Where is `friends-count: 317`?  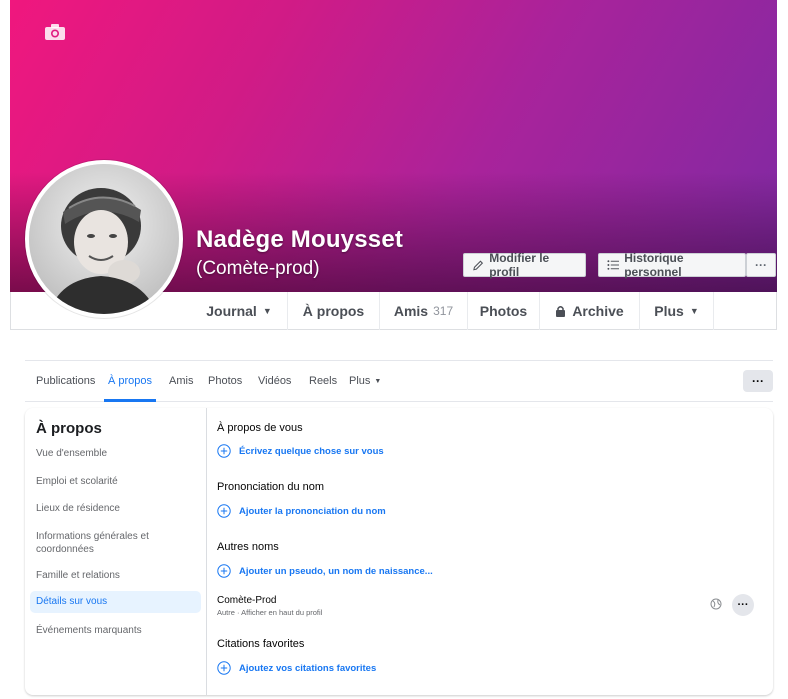
friends-count: 317 is located at coordinates (443, 311).